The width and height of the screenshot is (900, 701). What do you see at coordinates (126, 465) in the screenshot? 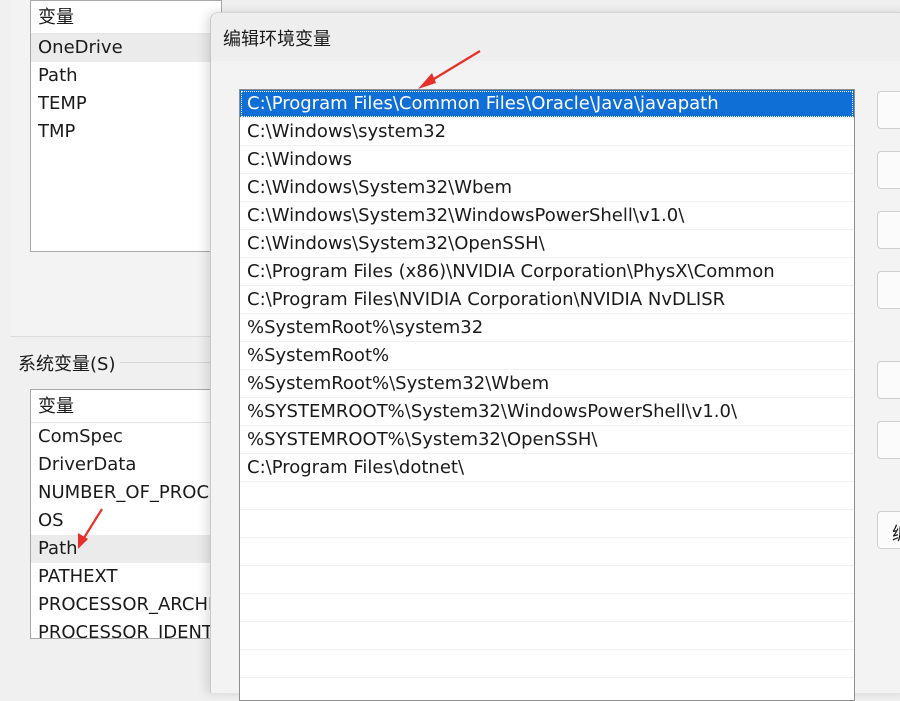
I see `sys-var-driverdata: DriverData` at bounding box center [126, 465].